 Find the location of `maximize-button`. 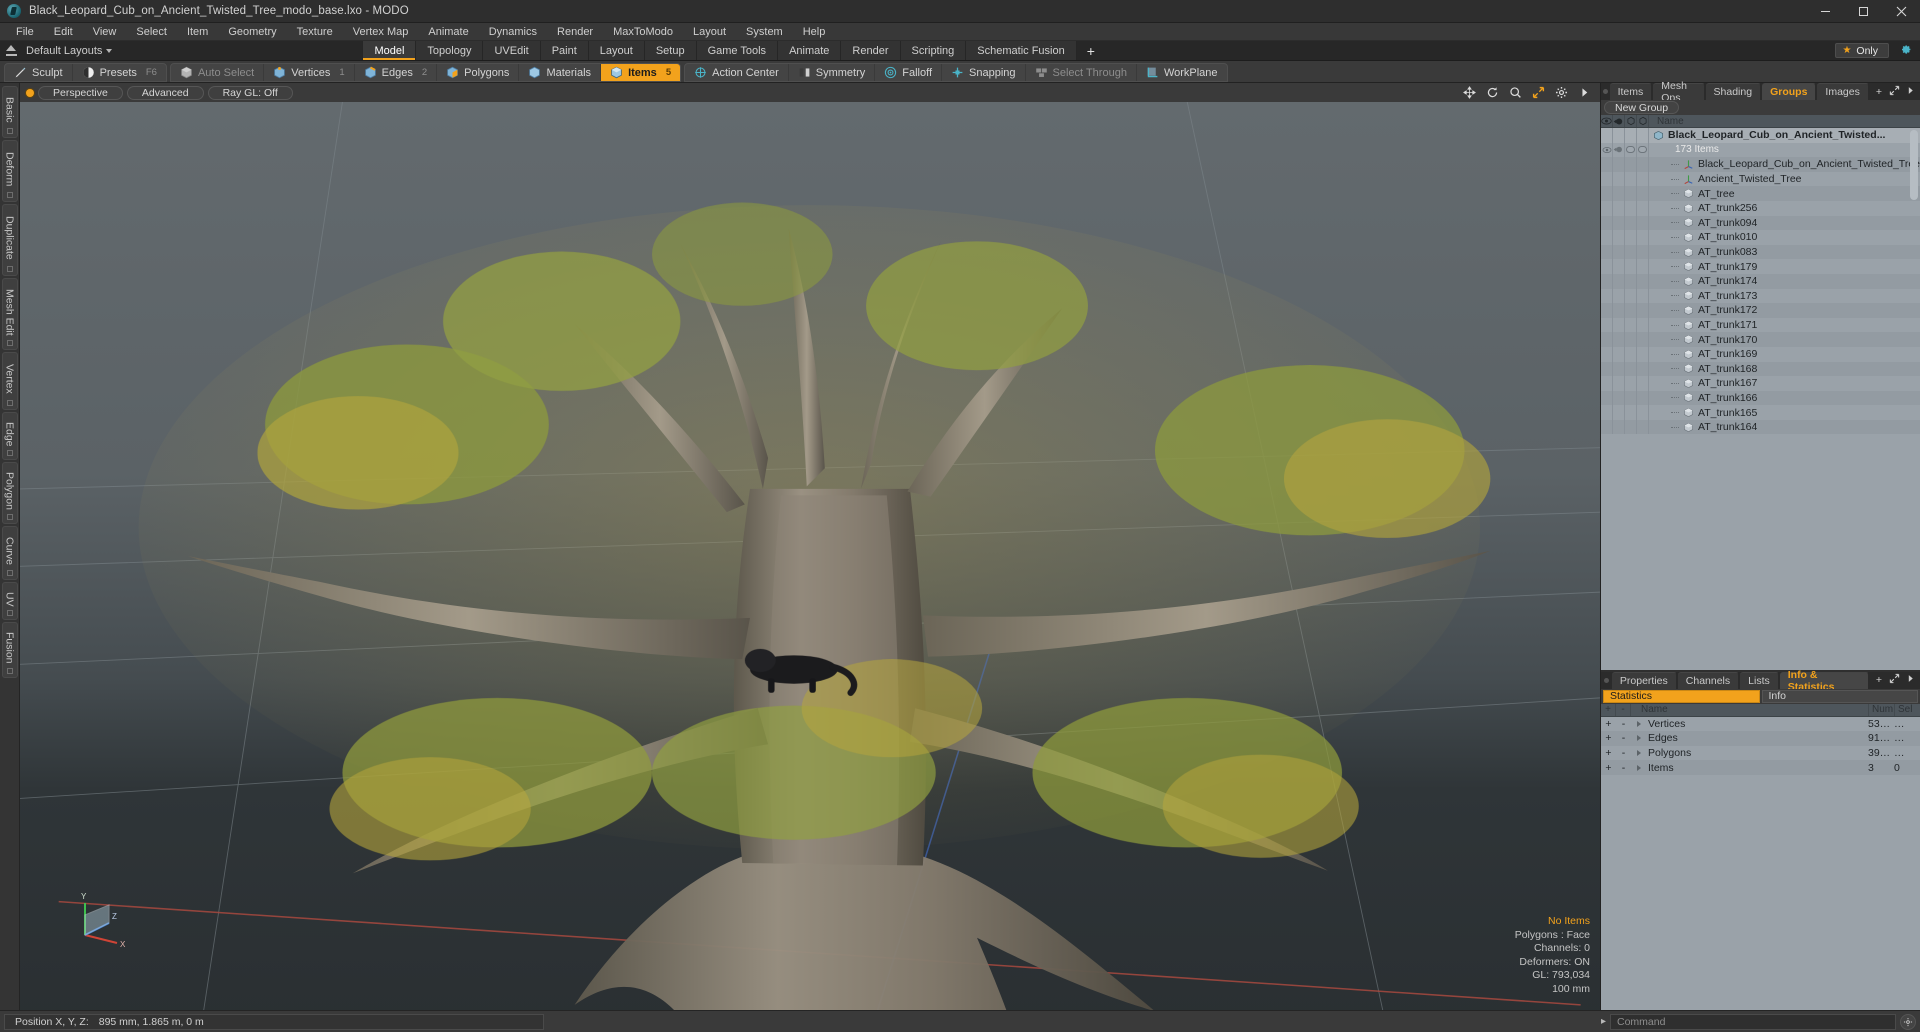

maximize-button is located at coordinates (1863, 11).